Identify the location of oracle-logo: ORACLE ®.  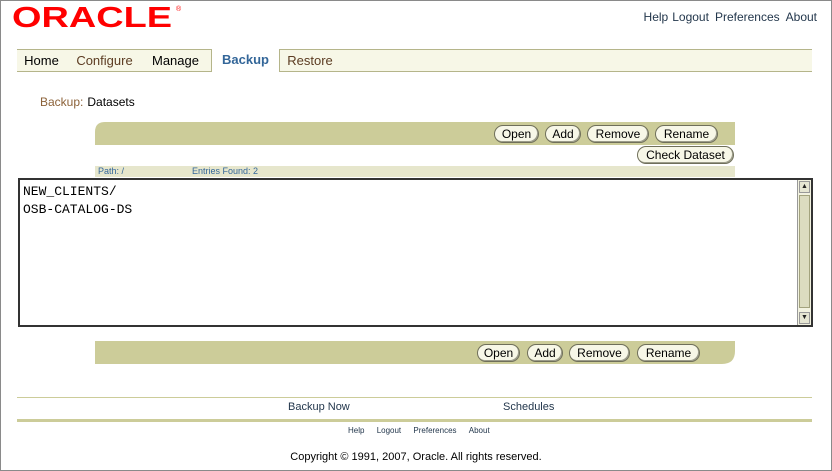
(97, 16).